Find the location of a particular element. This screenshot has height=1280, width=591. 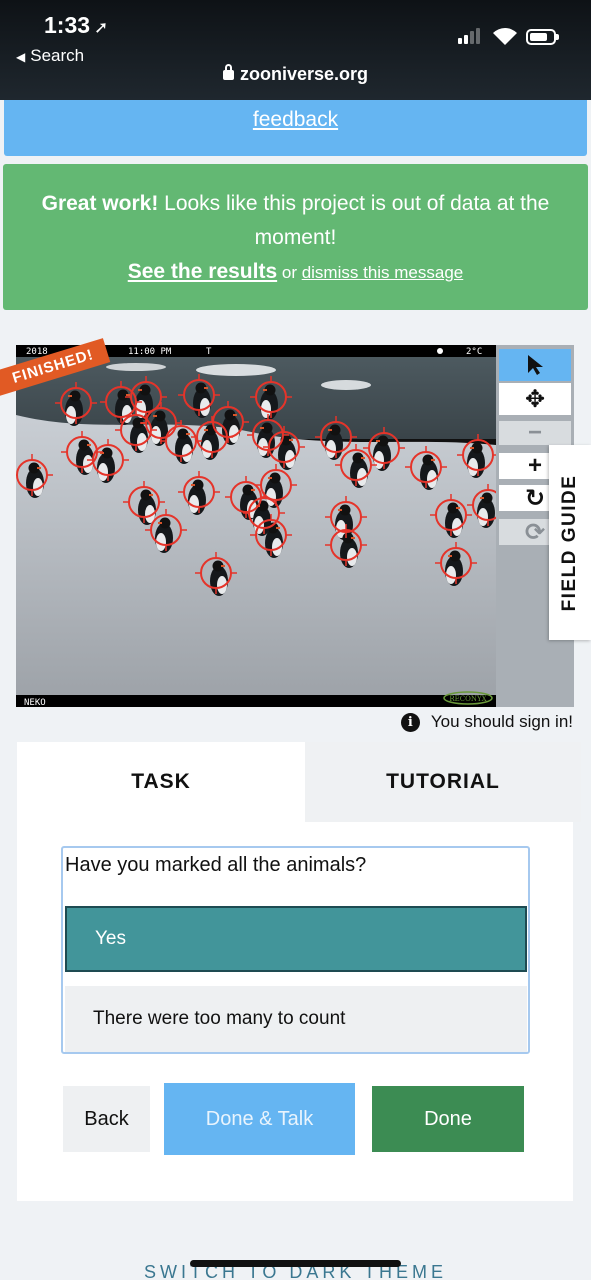

move-icon: ✥ is located at coordinates (535, 399).